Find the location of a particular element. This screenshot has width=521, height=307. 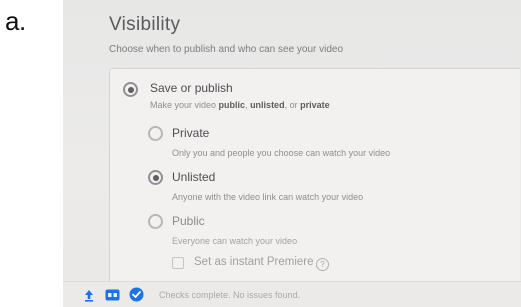

figure-label: a. is located at coordinates (15, 21).